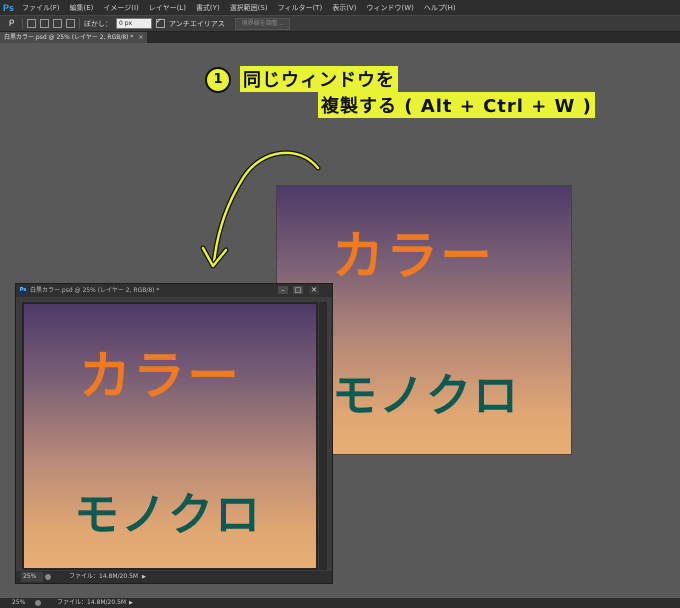  Describe the element at coordinates (11, 23) in the screenshot. I see `lasso-icon: ᑭ` at that location.